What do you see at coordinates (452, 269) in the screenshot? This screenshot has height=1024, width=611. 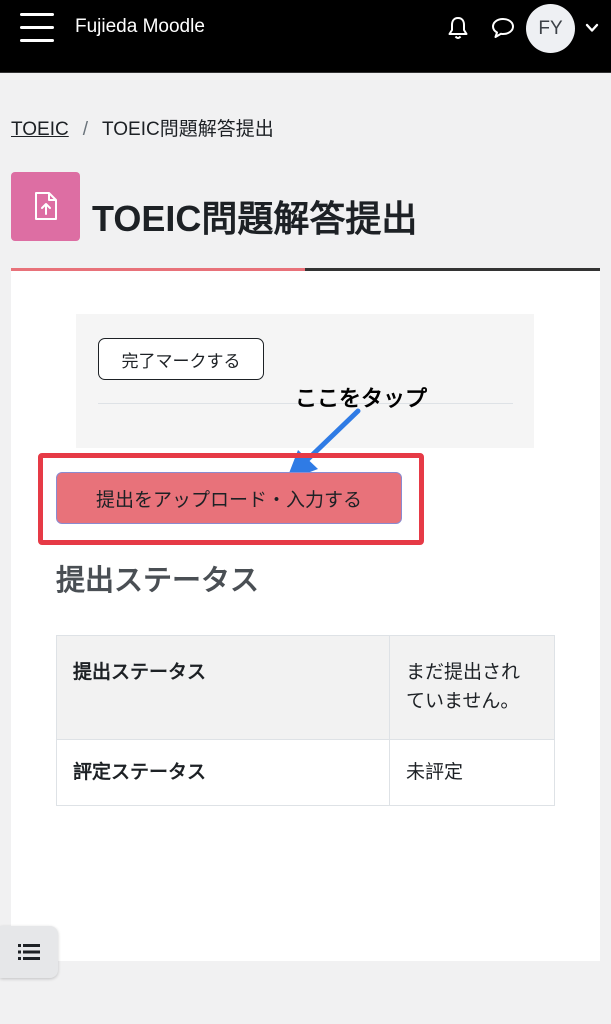 I see `tab-divider` at bounding box center [452, 269].